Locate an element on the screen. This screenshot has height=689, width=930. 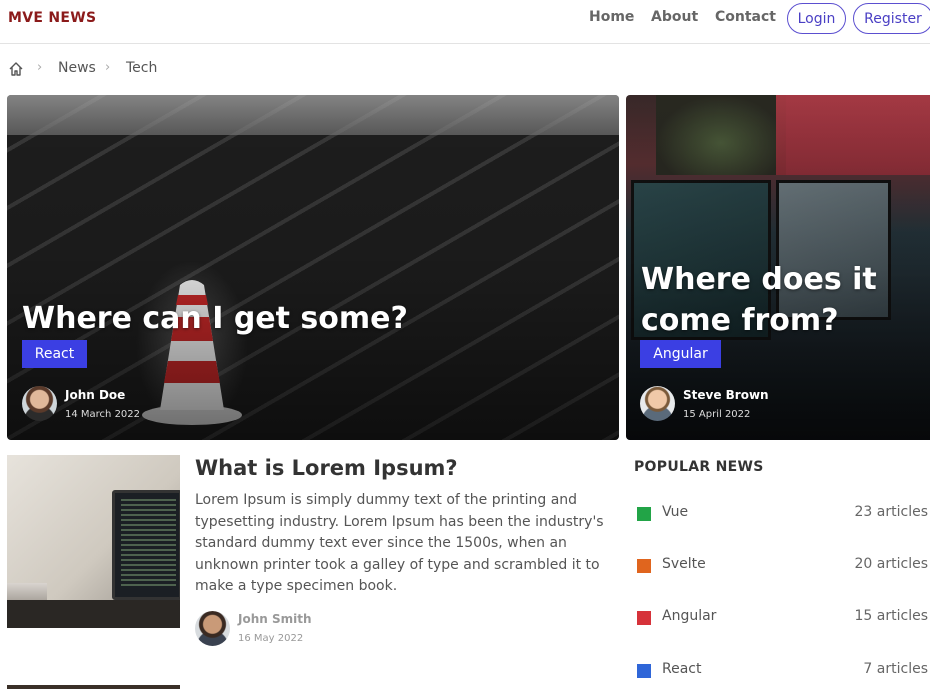
popular-news-heading: POPULAR NEWS is located at coordinates (699, 467).